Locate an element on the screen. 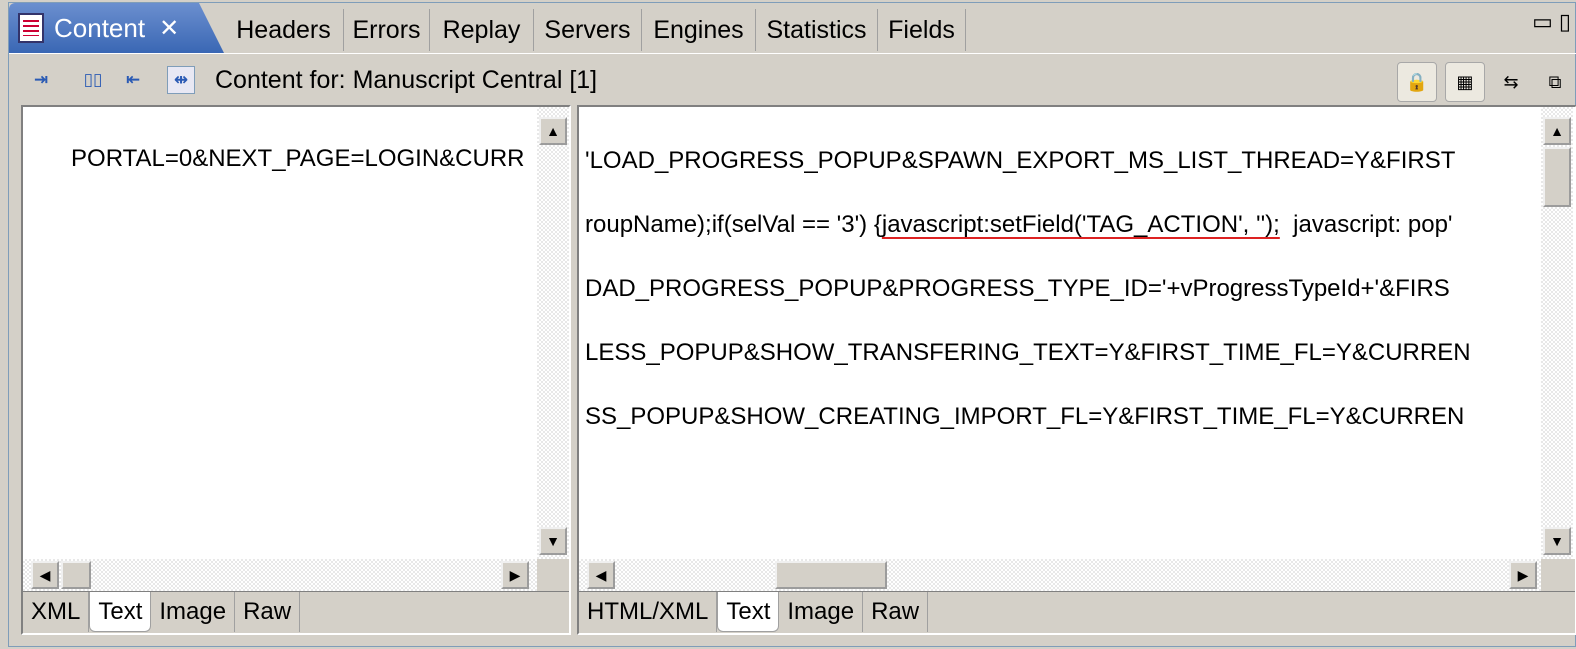 This screenshot has height=649, width=1576. tab-content: Content ✕ is located at coordinates (116, 28).